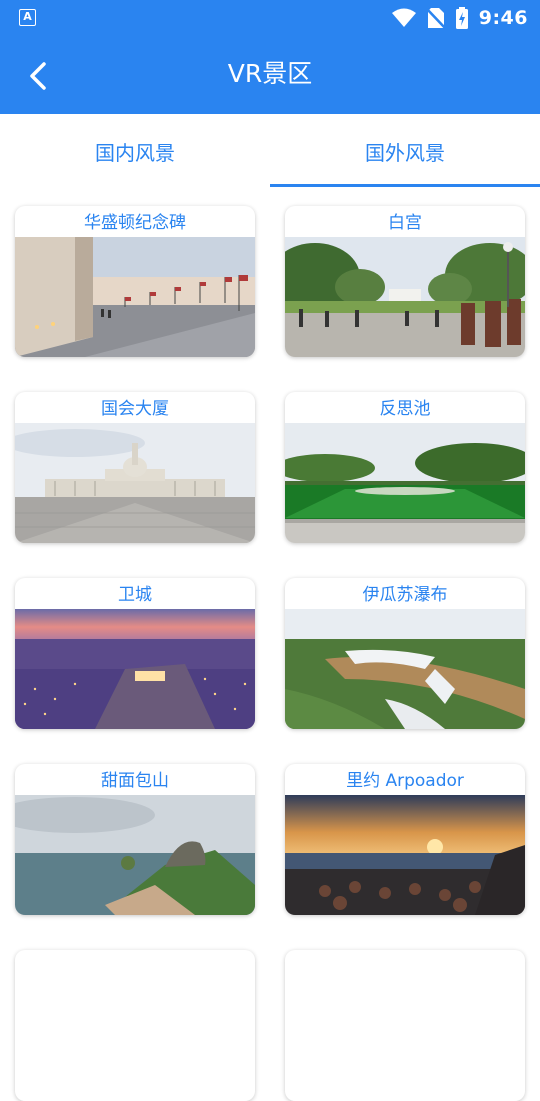 This screenshot has height=1101, width=540. What do you see at coordinates (405, 1025) in the screenshot?
I see `scenic-card-partial-right` at bounding box center [405, 1025].